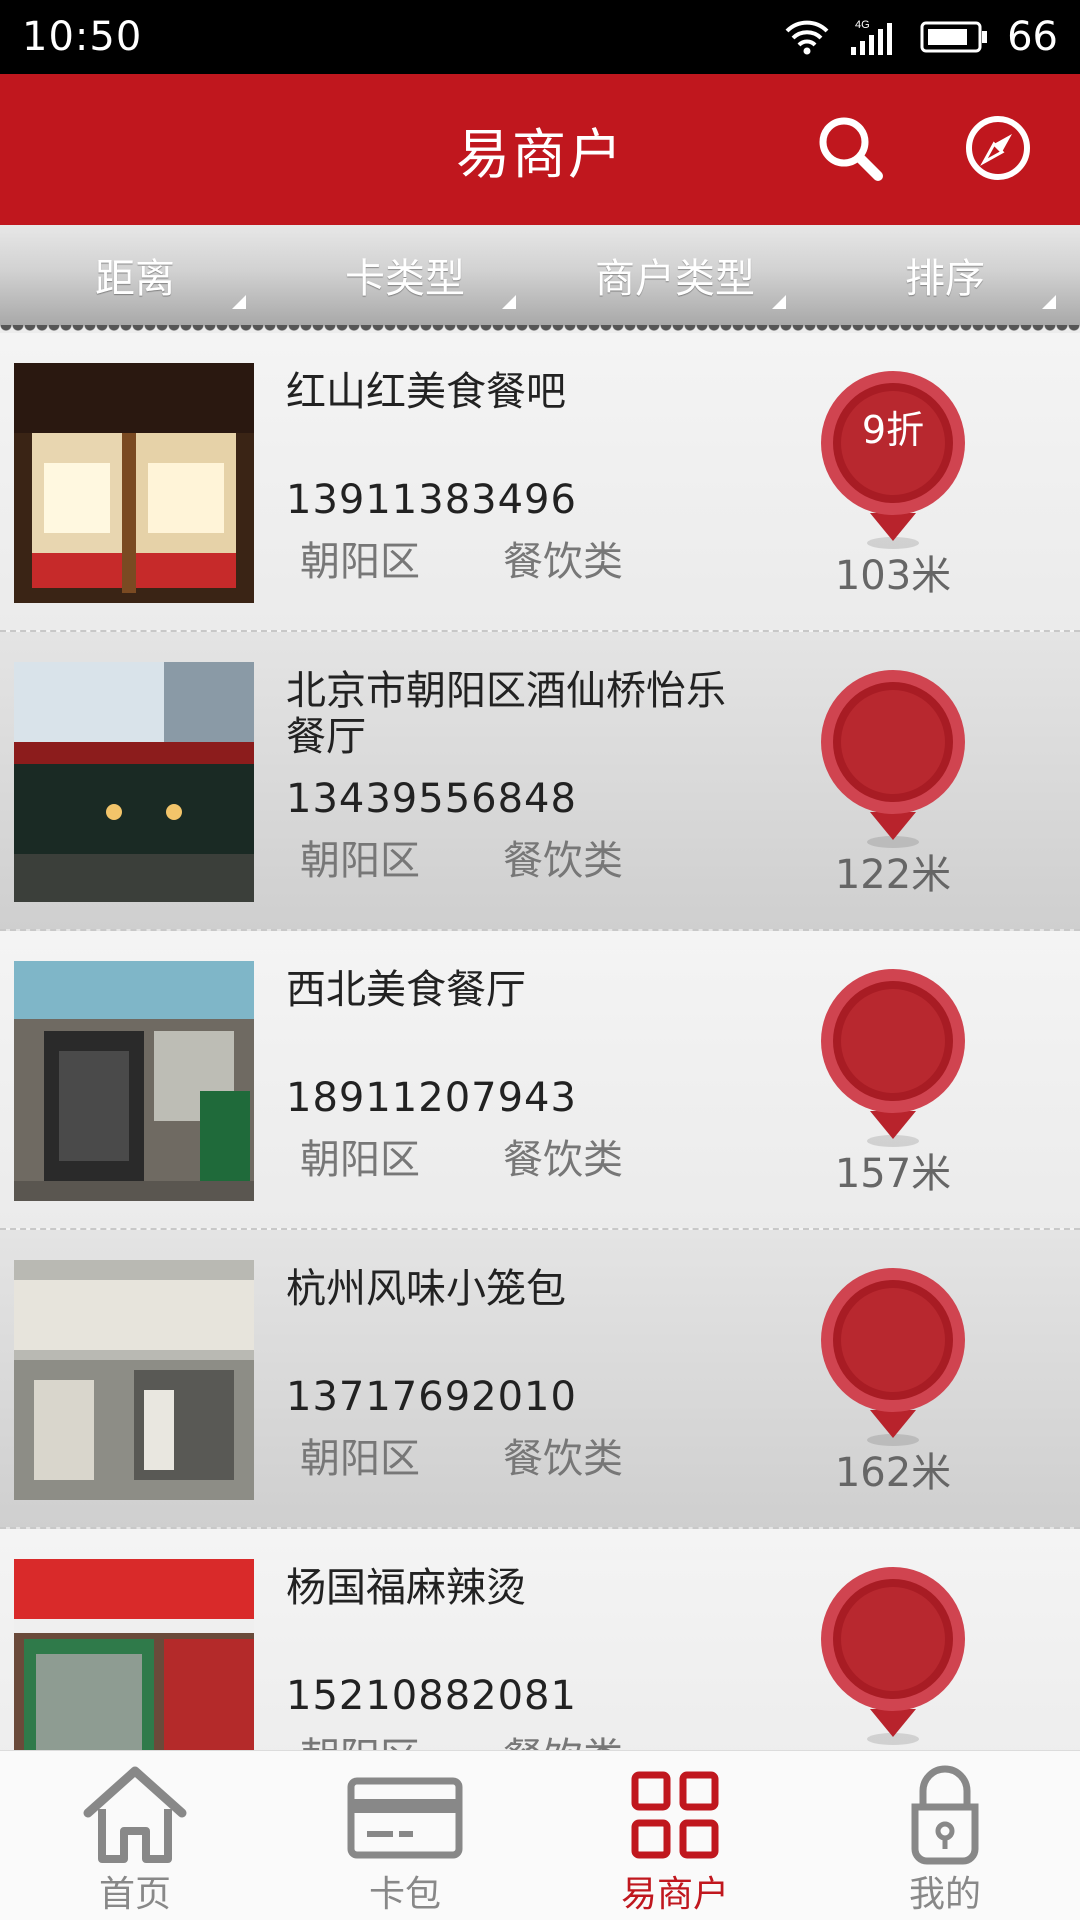  Describe the element at coordinates (431, 1696) in the screenshot. I see `merchant-phone: 15210882081` at that location.